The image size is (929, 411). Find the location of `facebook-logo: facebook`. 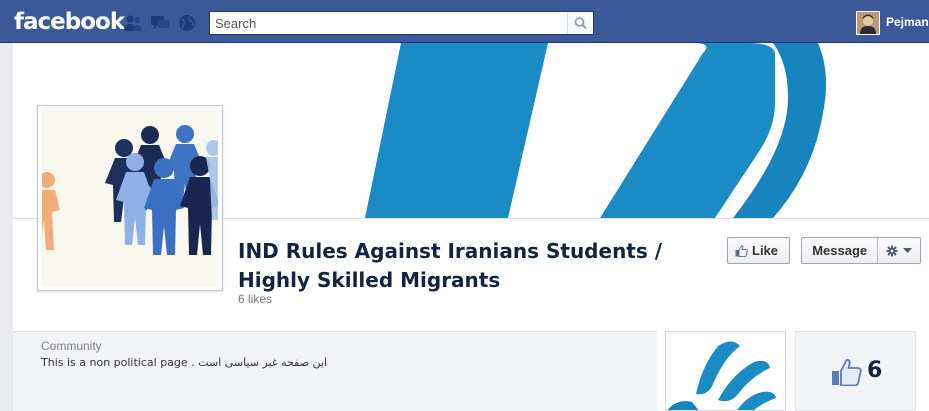

facebook-logo: facebook is located at coordinates (69, 22).